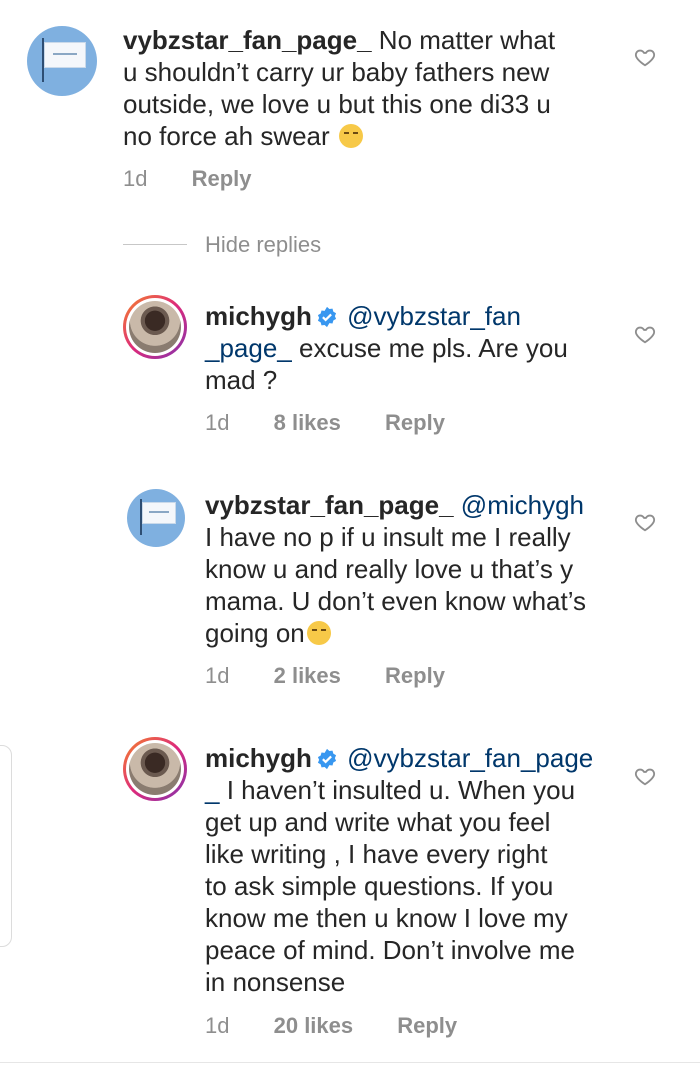  What do you see at coordinates (378, 822) in the screenshot?
I see `comment-line: get up and write what you feel` at bounding box center [378, 822].